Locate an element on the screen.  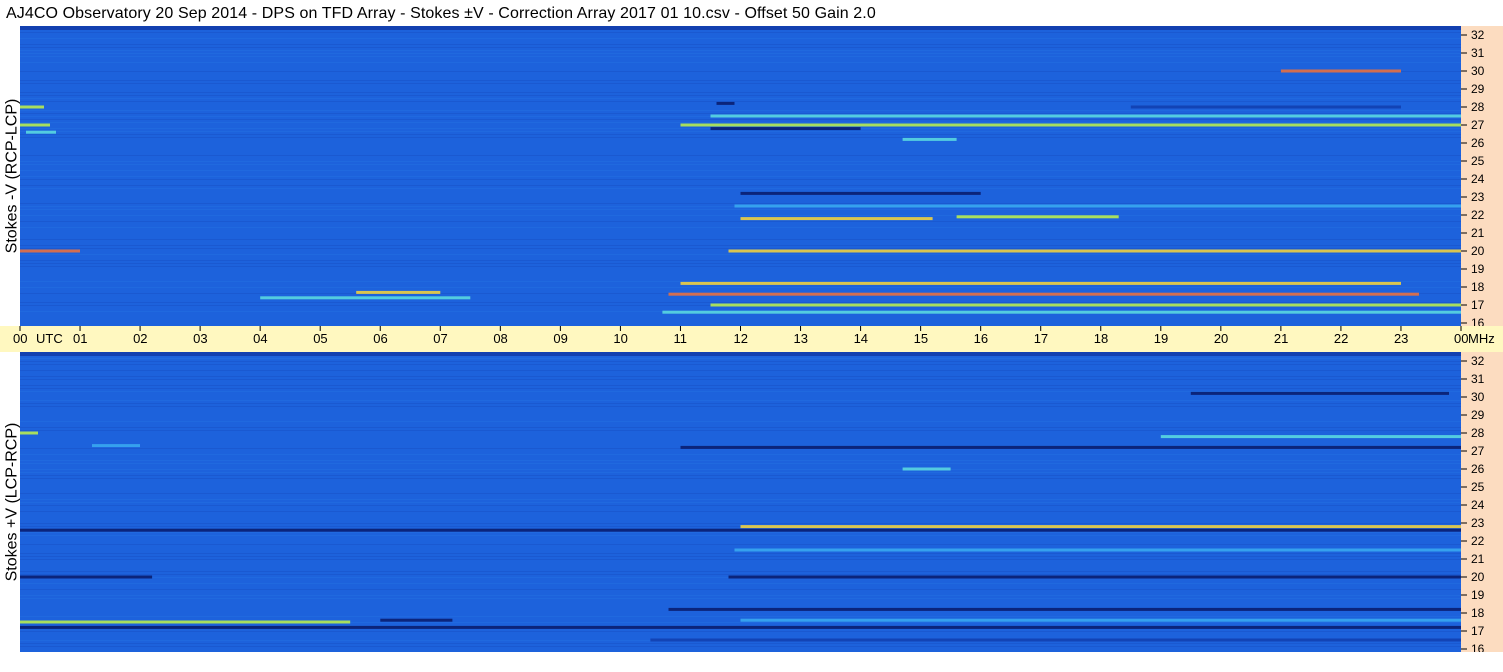
freq-unit-label: MHz is located at coordinates (1481, 338).